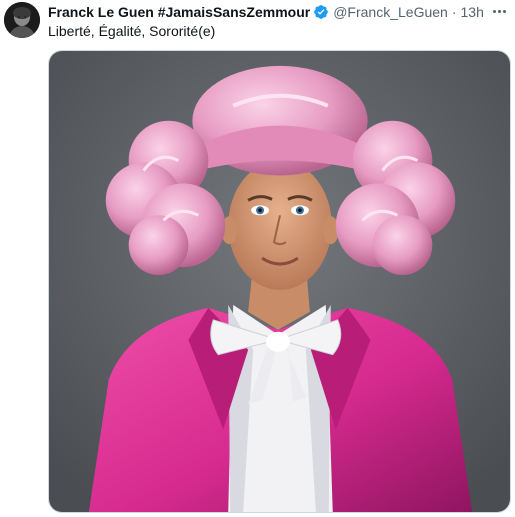 This screenshot has width=515, height=517. What do you see at coordinates (132, 31) in the screenshot?
I see `tweet-text: Liberté, Égalité, Sororité(e)` at bounding box center [132, 31].